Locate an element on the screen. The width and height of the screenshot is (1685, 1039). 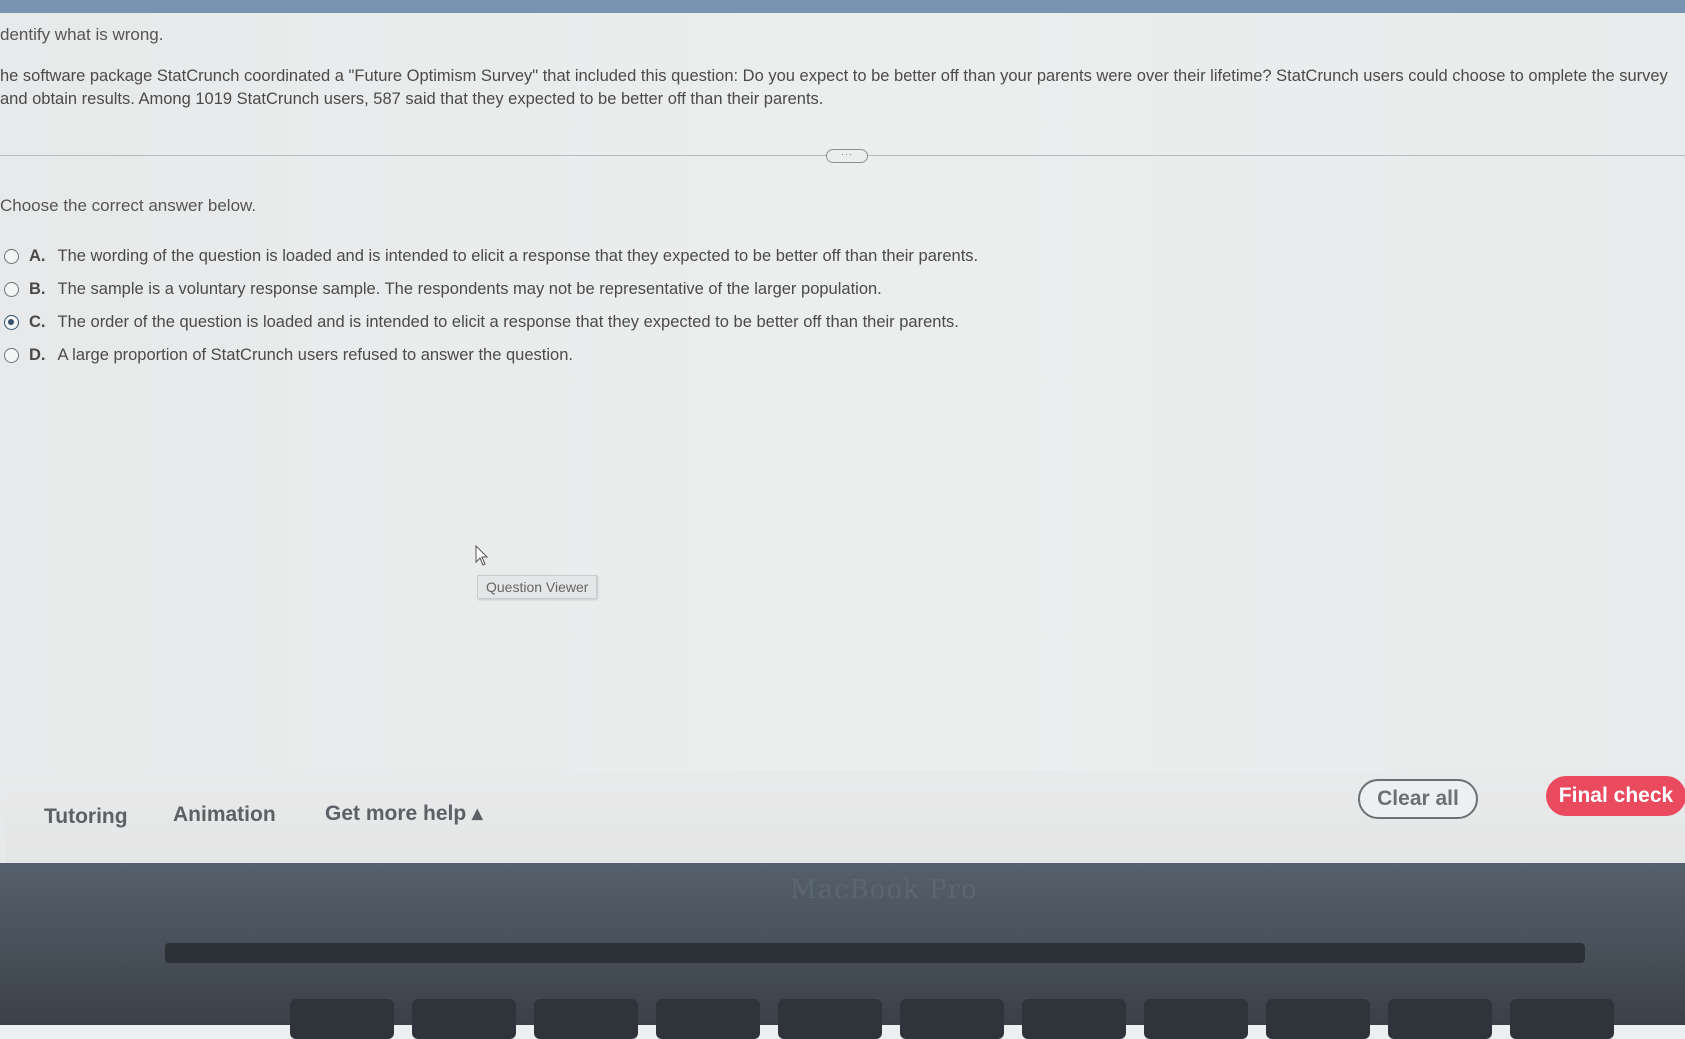
question-instruction: dentify what is wrong. is located at coordinates (82, 34).